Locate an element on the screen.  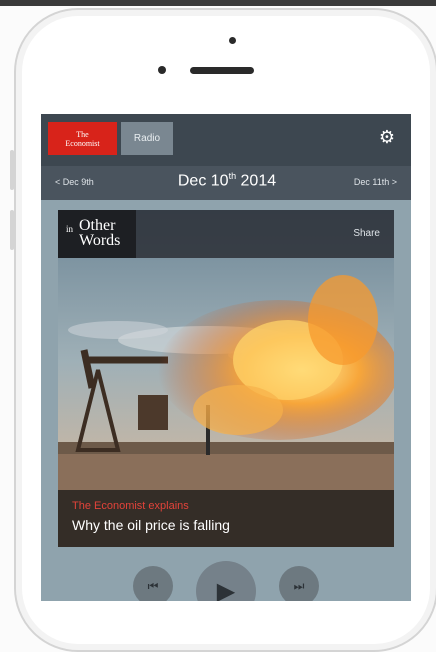
in-other-words-logo: in Other Words is located at coordinates (97, 234).